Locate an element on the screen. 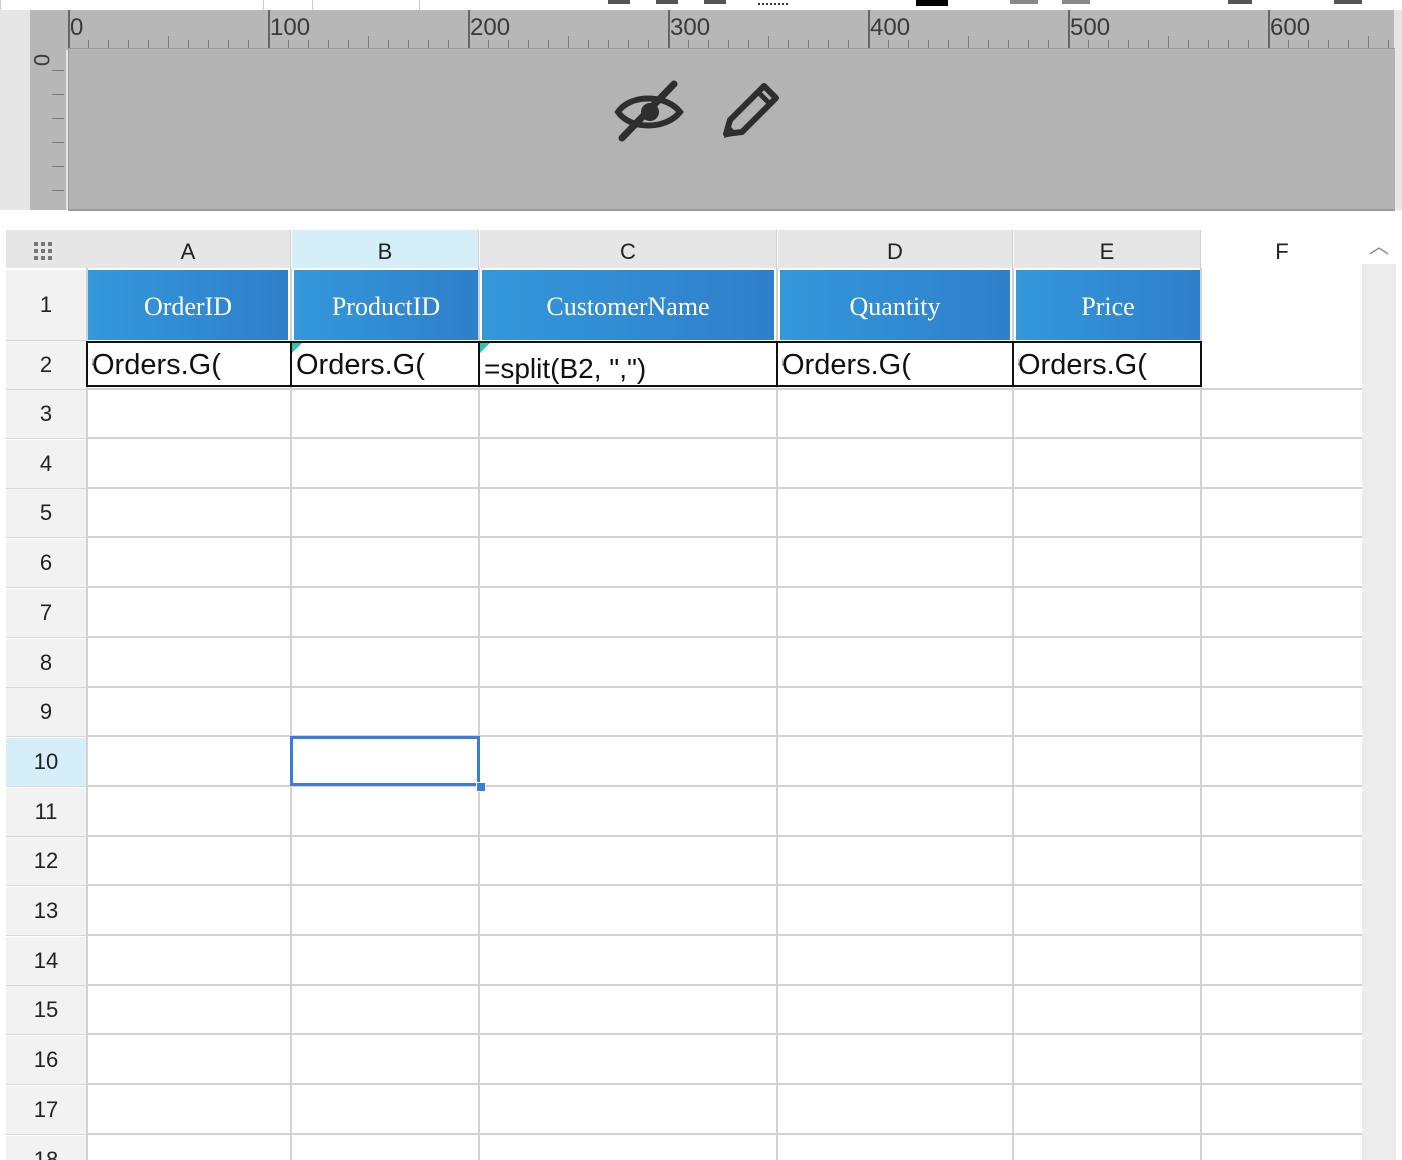  column-header-f: F is located at coordinates (1282, 249).